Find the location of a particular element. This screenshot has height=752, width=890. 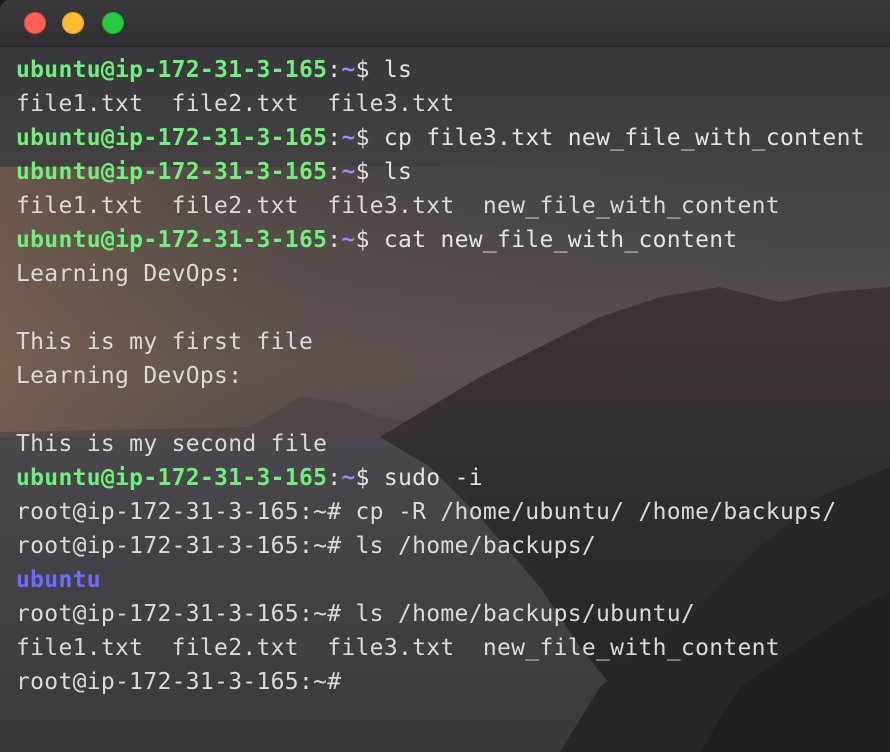

command-output: This is my second file is located at coordinates (172, 444).